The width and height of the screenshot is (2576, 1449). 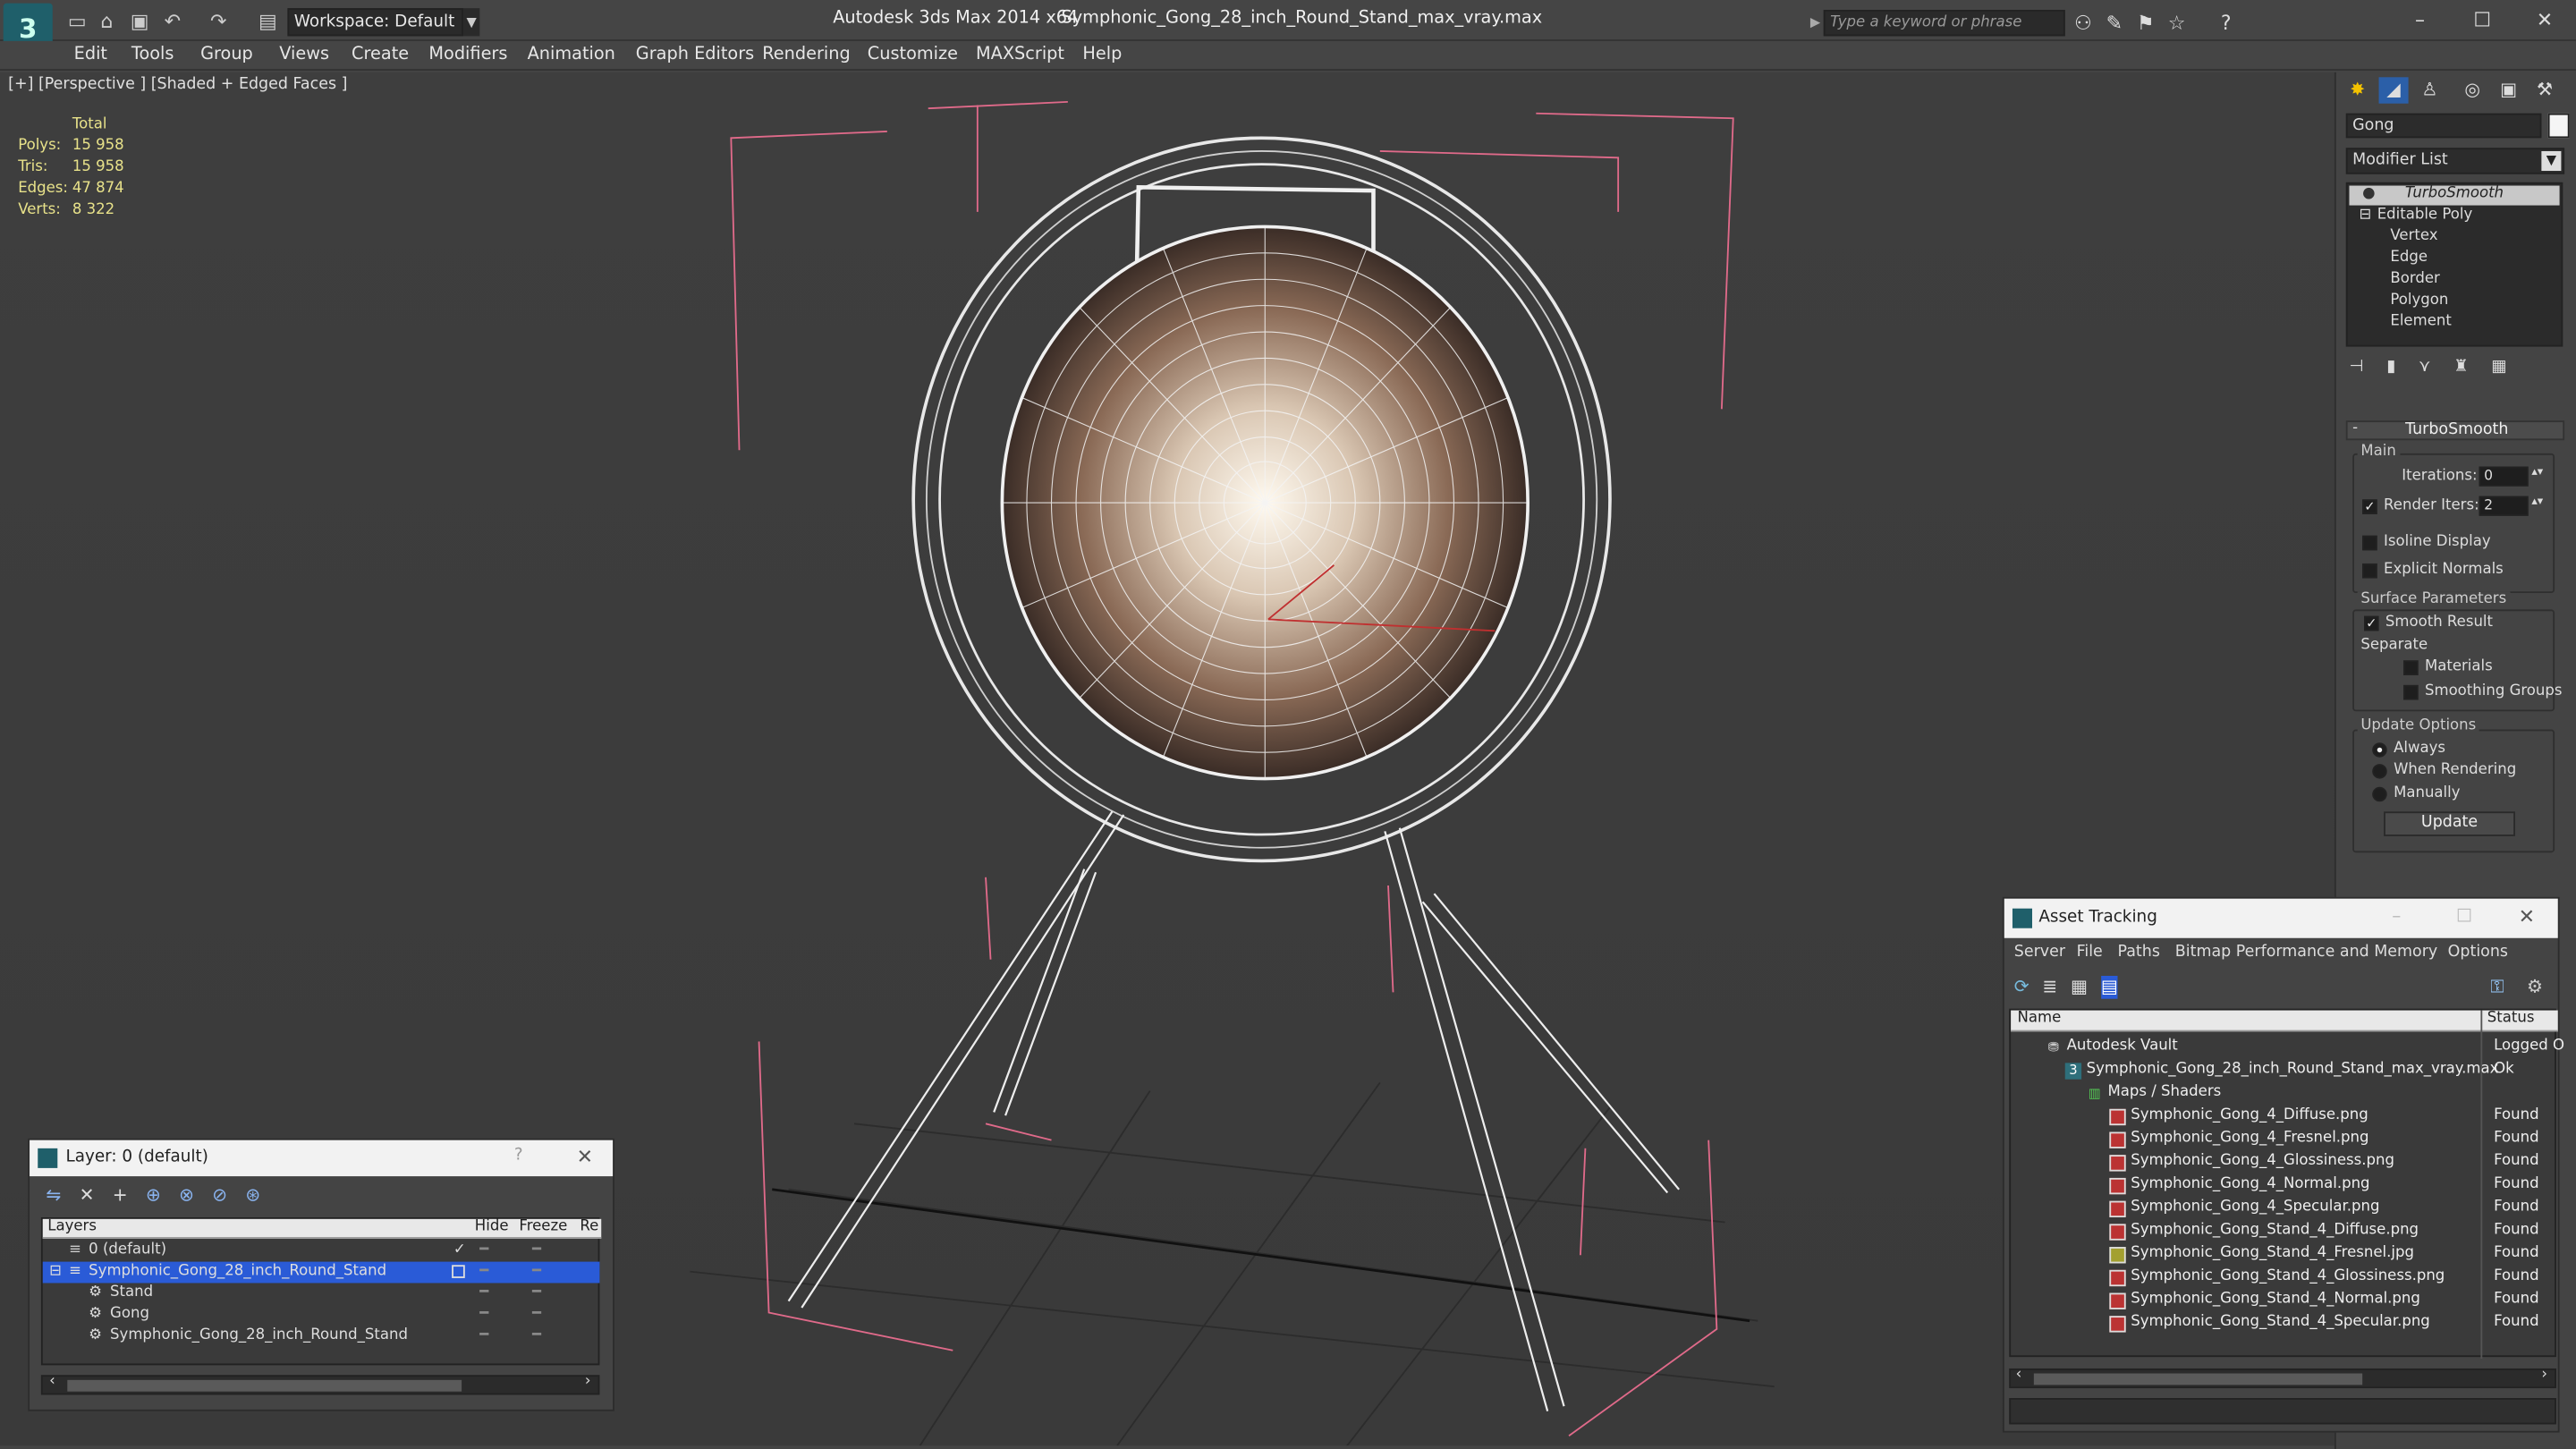 What do you see at coordinates (2368, 194) in the screenshot?
I see `lightbulb-icon: ●` at bounding box center [2368, 194].